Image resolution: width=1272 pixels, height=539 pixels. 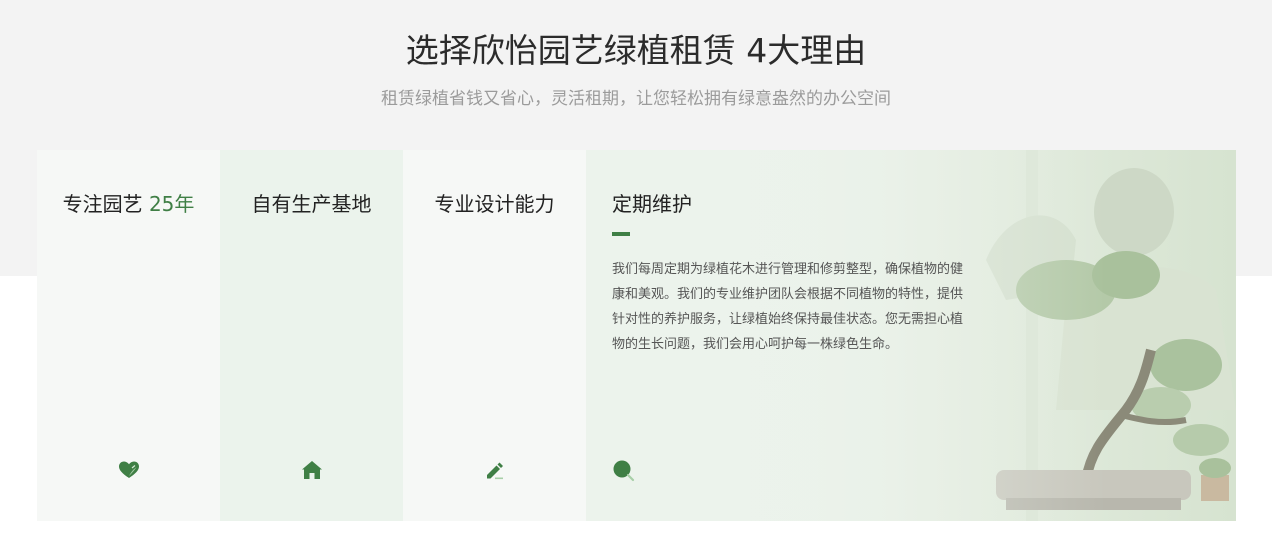 What do you see at coordinates (311, 470) in the screenshot?
I see `home-icon` at bounding box center [311, 470].